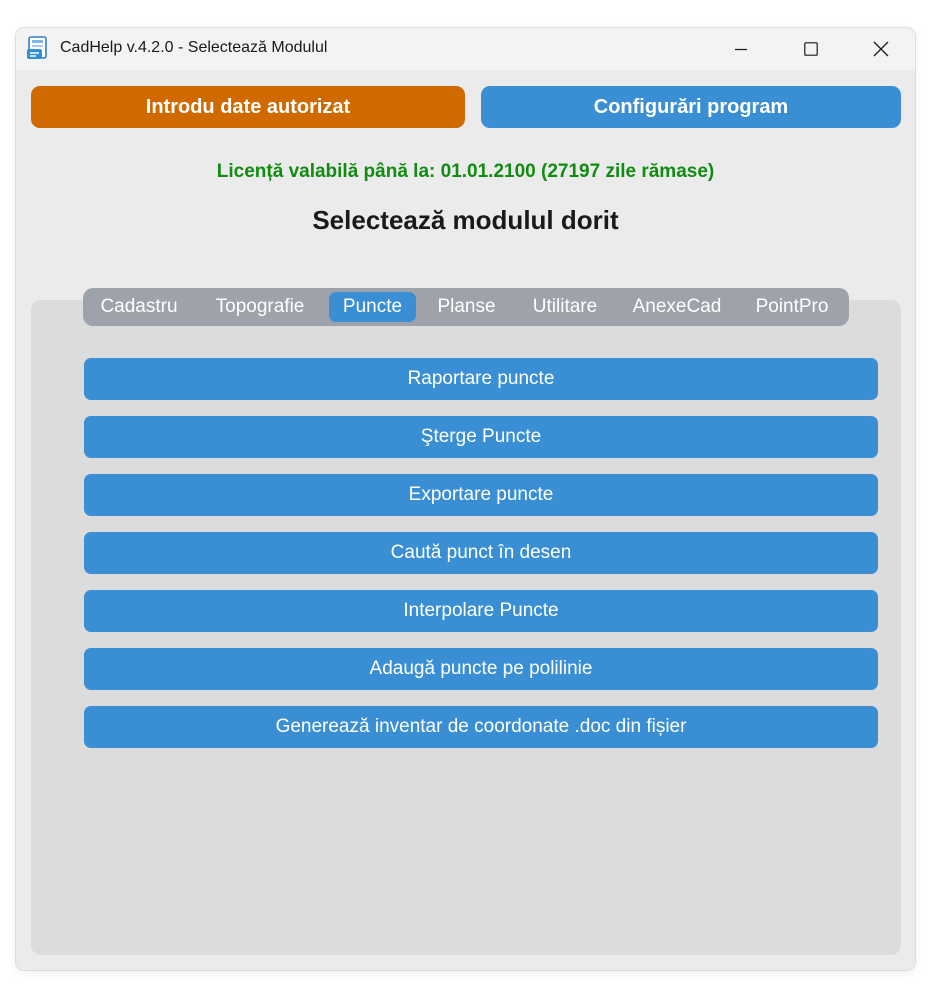 This screenshot has width=931, height=1006. Describe the element at coordinates (194, 47) in the screenshot. I see `window-title: CadHelp v.4.2.0 - Selectează Modulul` at that location.